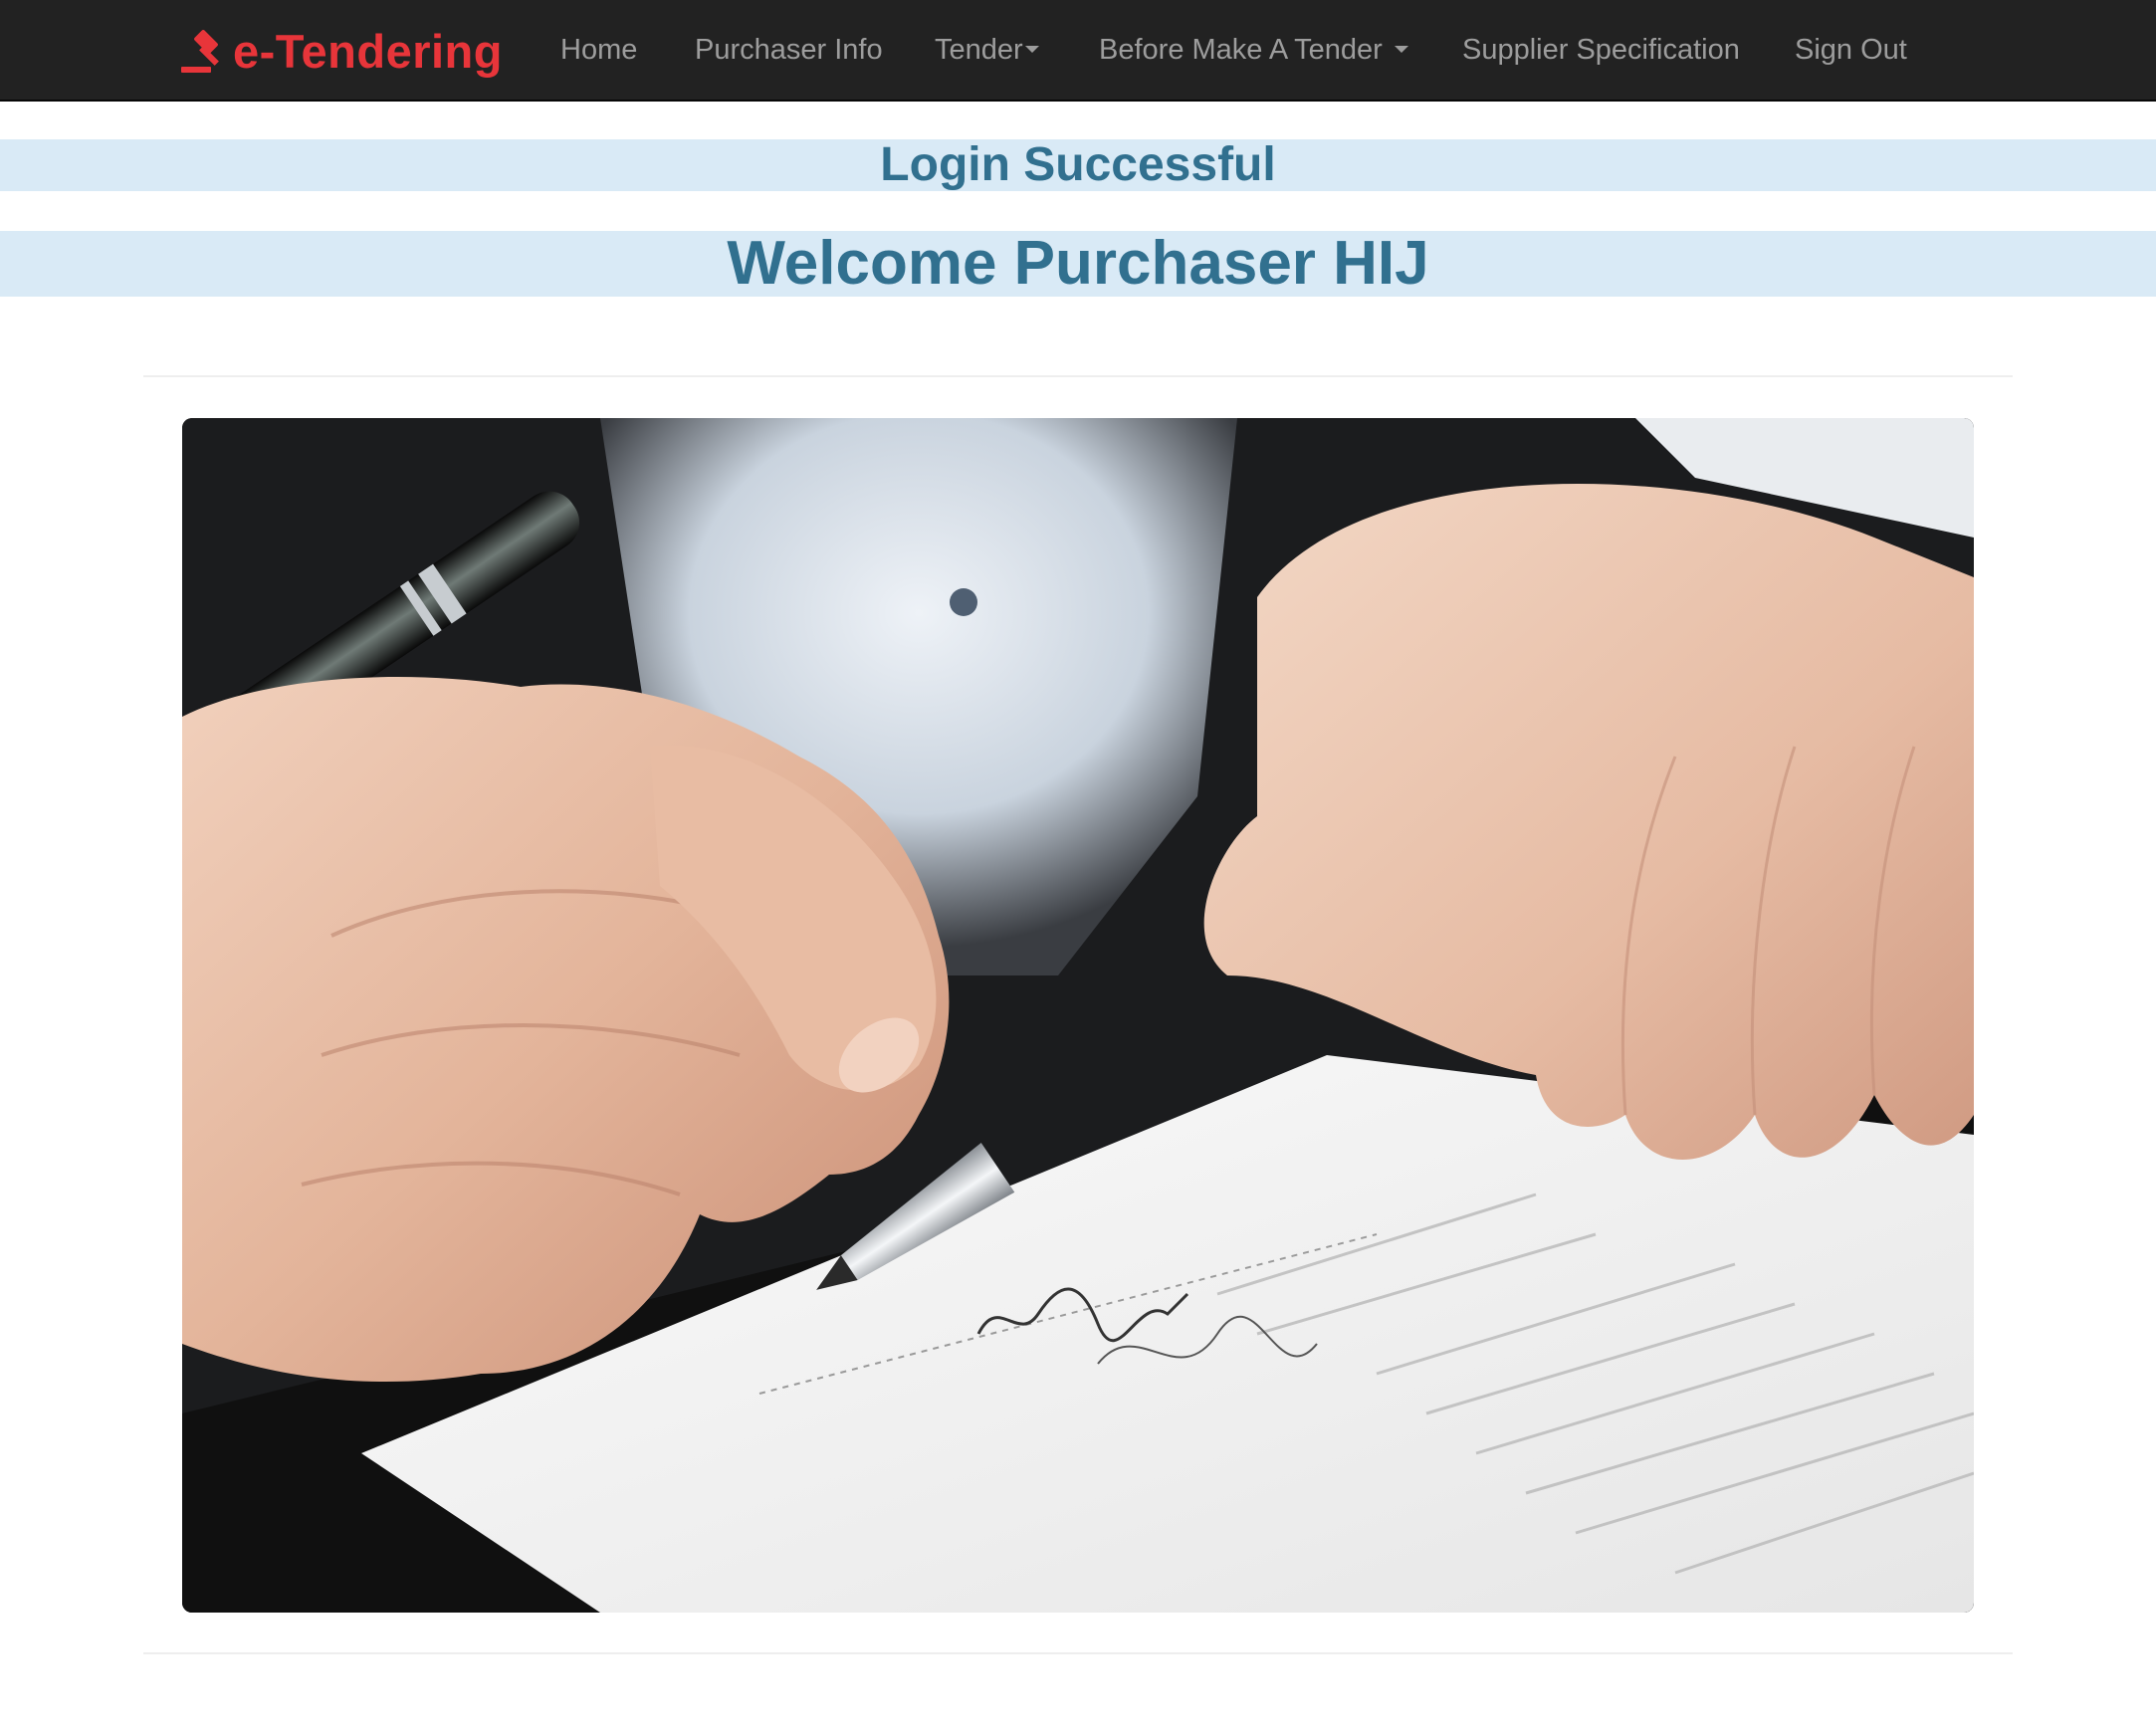  Describe the element at coordinates (1851, 50) in the screenshot. I see `nav-sign-out: Sign Out` at that location.